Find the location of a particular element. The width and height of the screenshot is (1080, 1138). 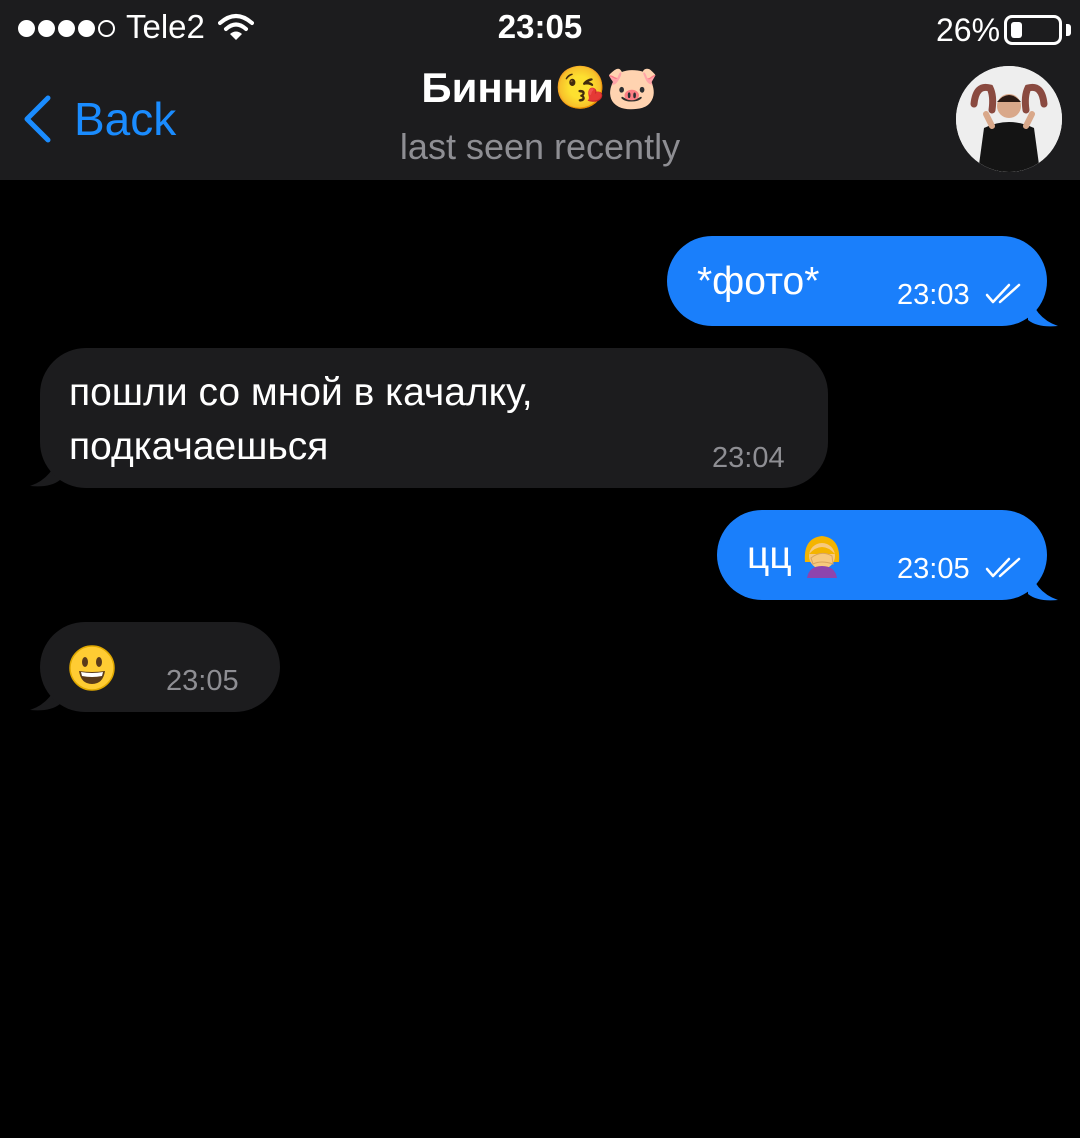

message-bubble-outgoing: цц 23:05 is located at coordinates (882, 555).